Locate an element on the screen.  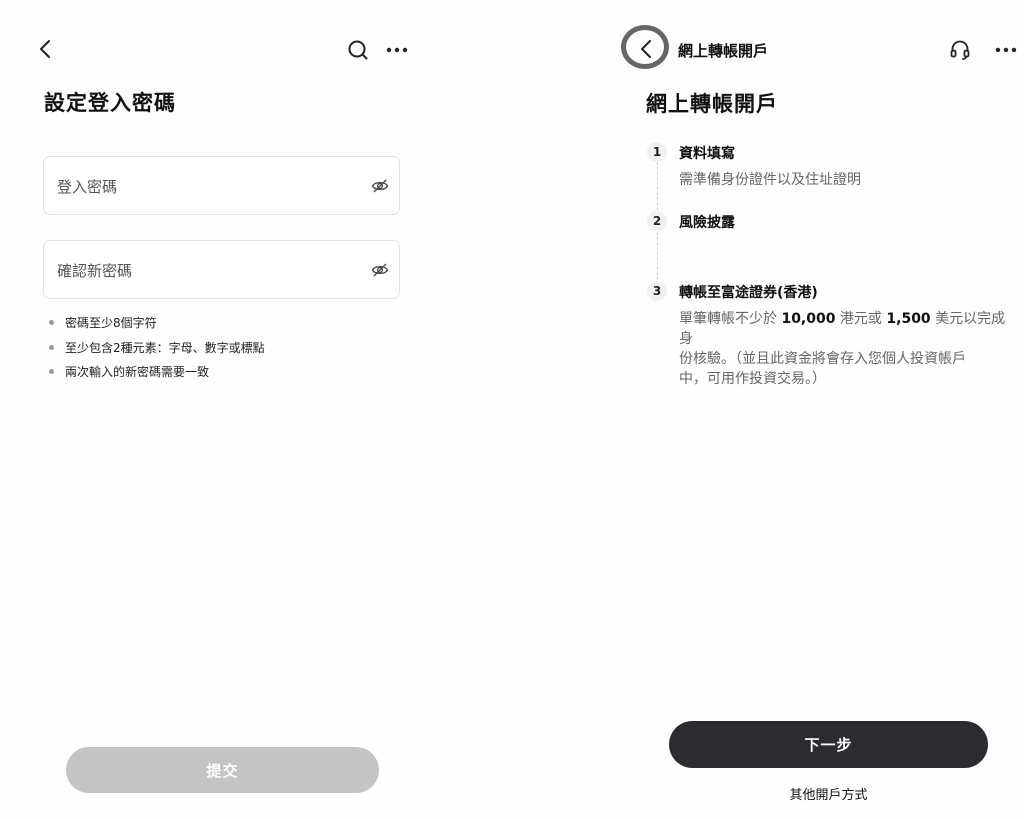
page-title: 網上轉帳開戶 is located at coordinates (712, 104).